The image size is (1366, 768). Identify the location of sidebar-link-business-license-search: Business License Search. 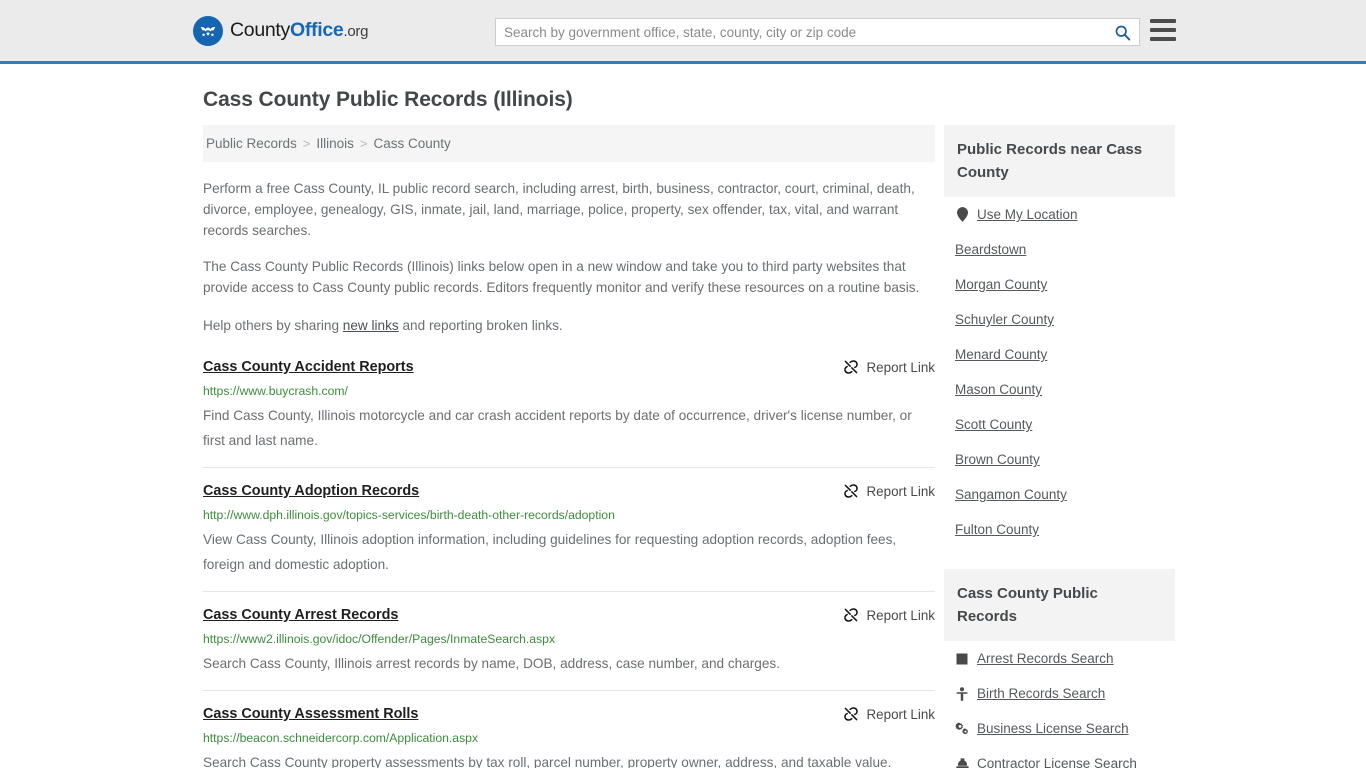
(1053, 728).